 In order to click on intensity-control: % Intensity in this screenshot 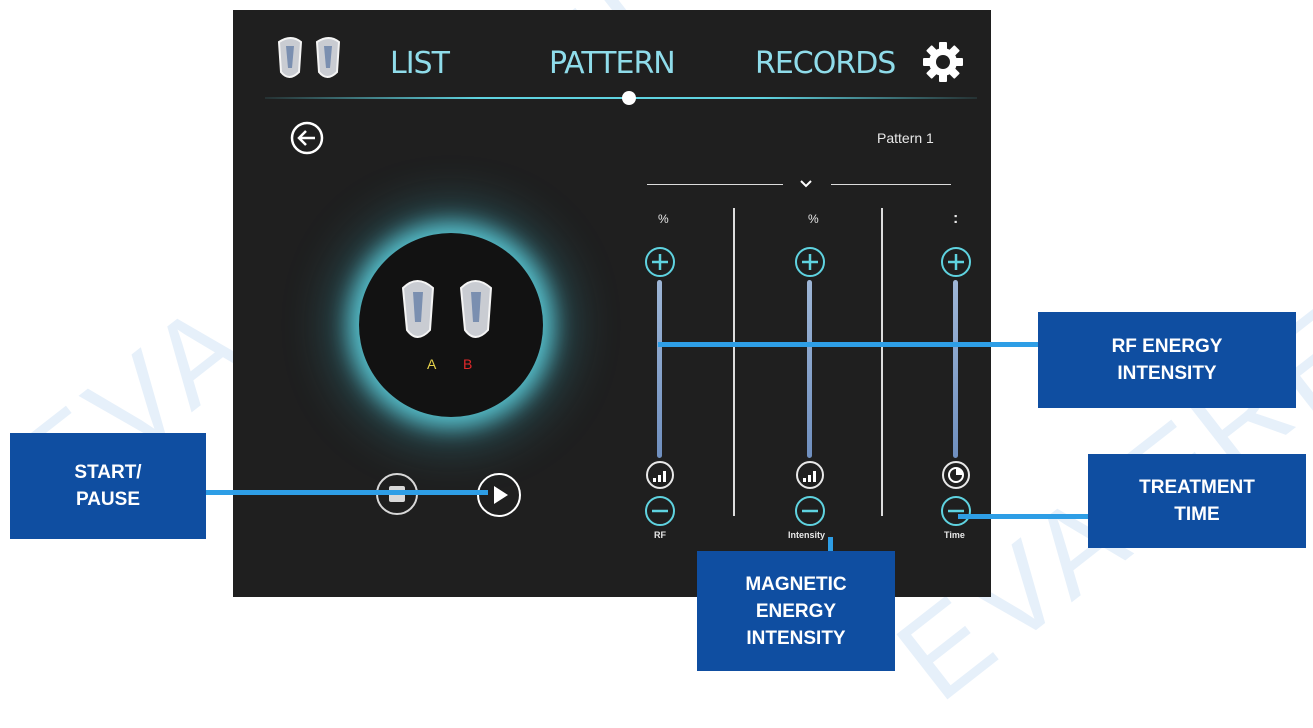, I will do `click(810, 303)`.